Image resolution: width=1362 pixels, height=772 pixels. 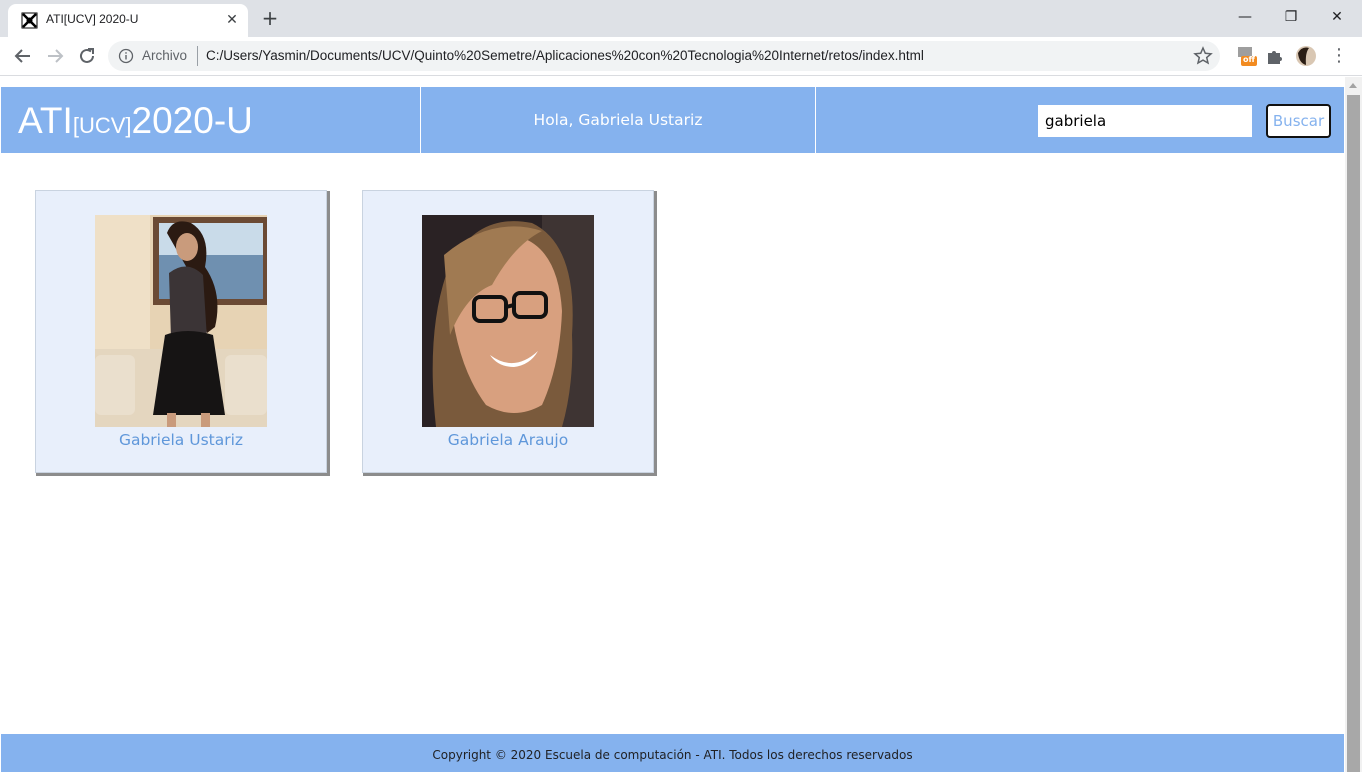 I want to click on logo-main: ATI, so click(x=45, y=120).